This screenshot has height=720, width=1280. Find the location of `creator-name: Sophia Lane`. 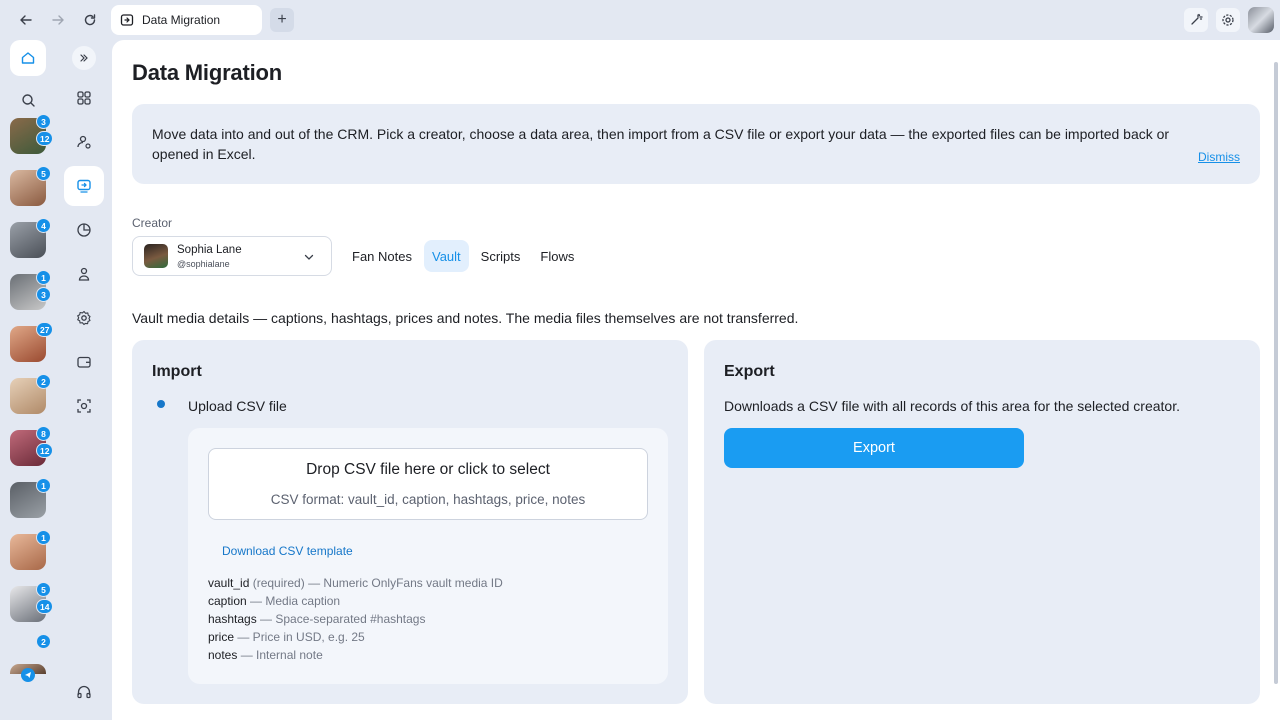

creator-name: Sophia Lane is located at coordinates (209, 250).